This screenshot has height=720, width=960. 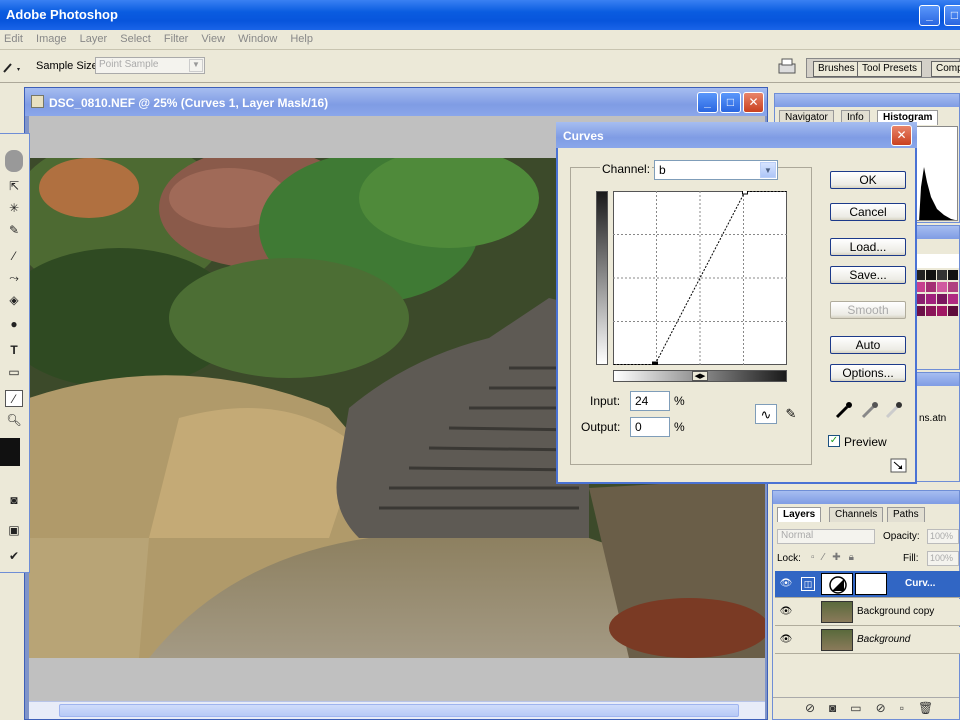 What do you see at coordinates (791, 414) in the screenshot?
I see `pencil-tool-icon: ✎` at bounding box center [791, 414].